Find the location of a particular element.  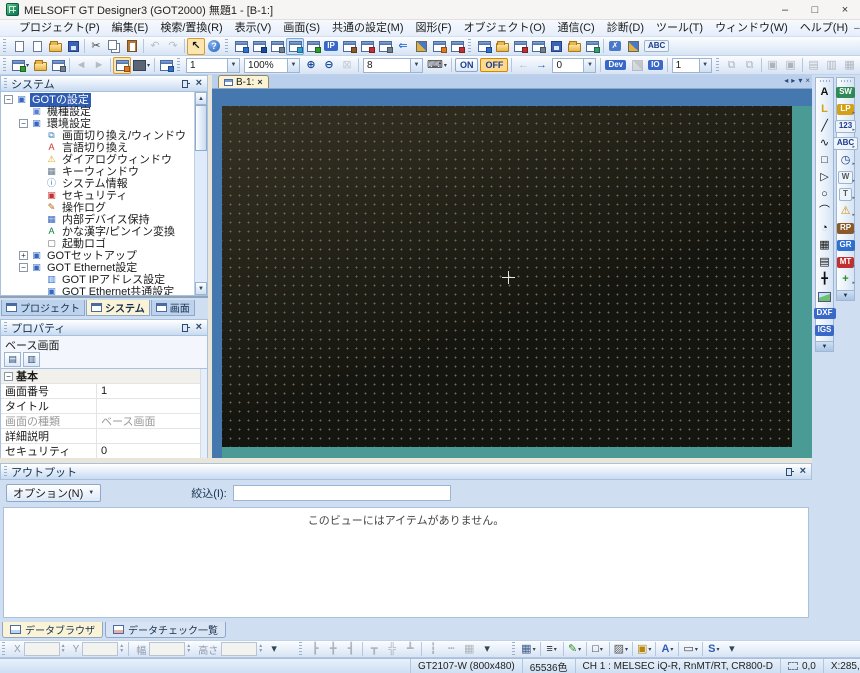

window-screen-list-button is located at coordinates (259, 46).